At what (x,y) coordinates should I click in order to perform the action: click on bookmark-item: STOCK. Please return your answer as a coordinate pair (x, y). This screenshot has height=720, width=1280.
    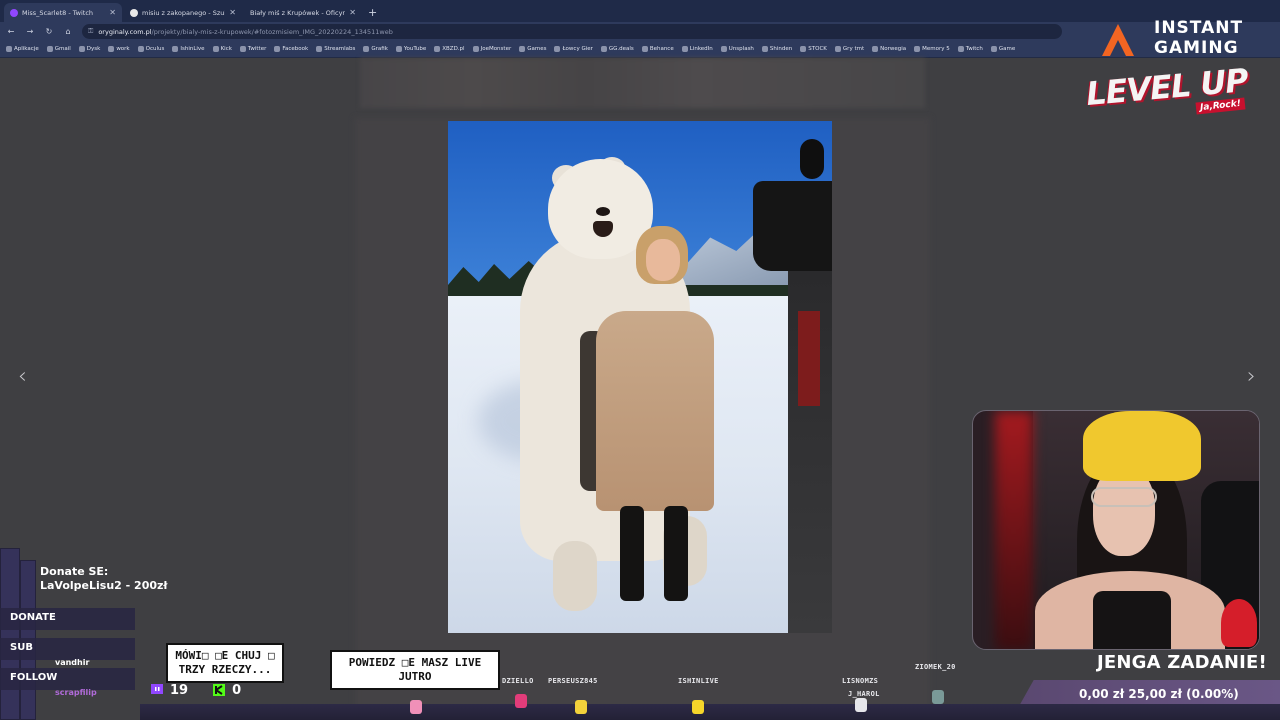
    Looking at the image, I should click on (813, 49).